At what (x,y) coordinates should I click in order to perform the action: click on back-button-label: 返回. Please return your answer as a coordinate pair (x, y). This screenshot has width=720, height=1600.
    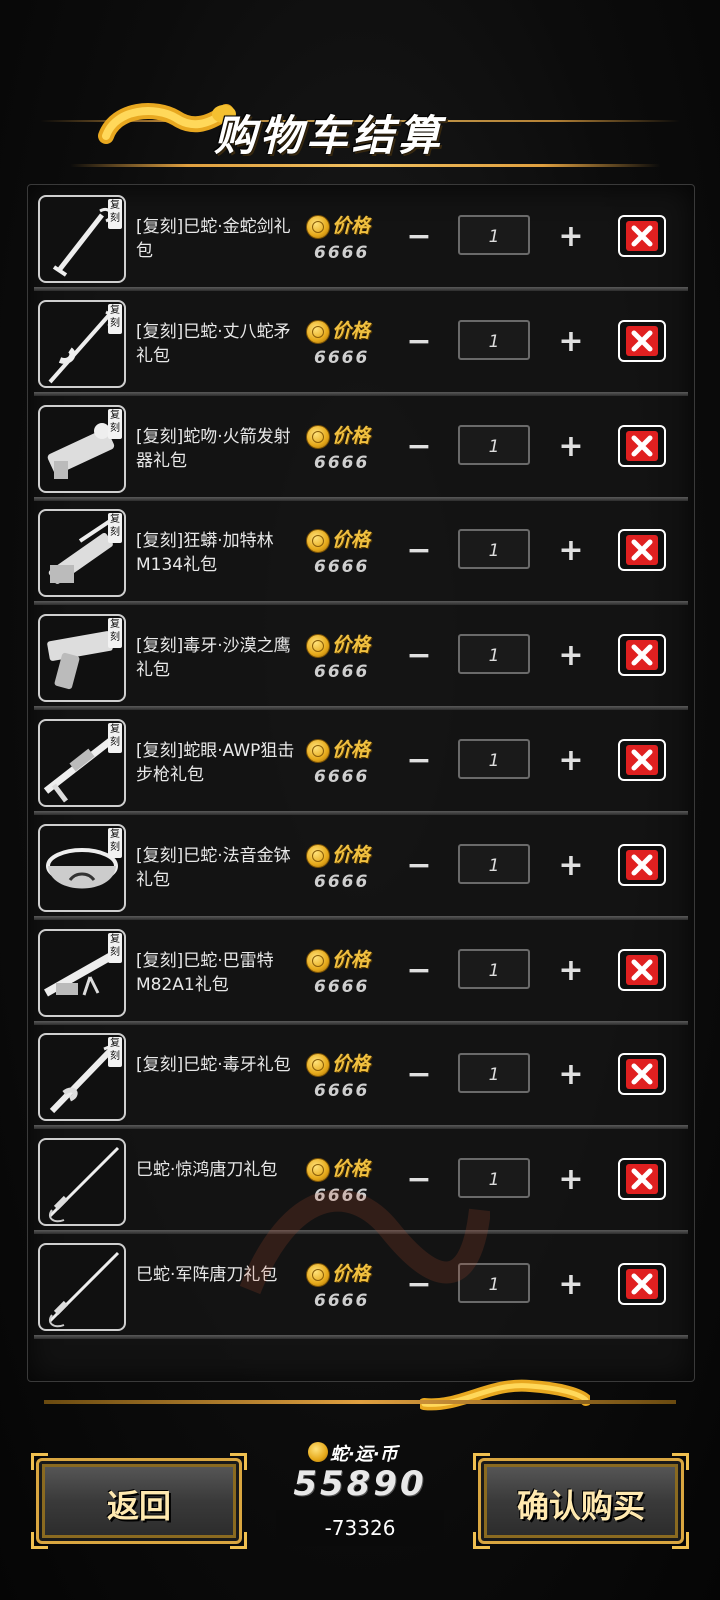
    Looking at the image, I should click on (138, 1506).